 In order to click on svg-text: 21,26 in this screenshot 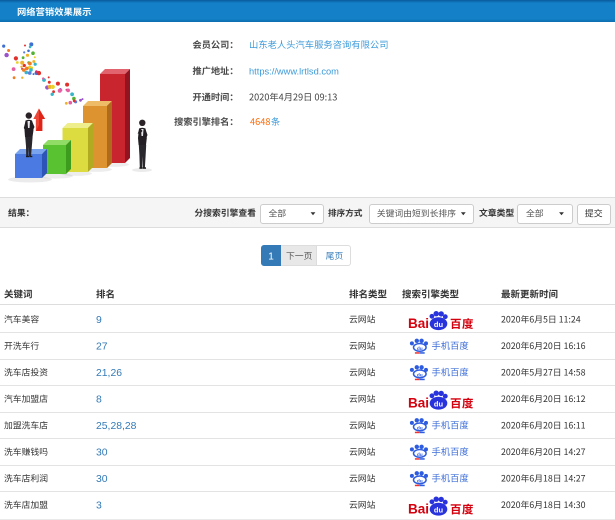, I will do `click(109, 373)`.